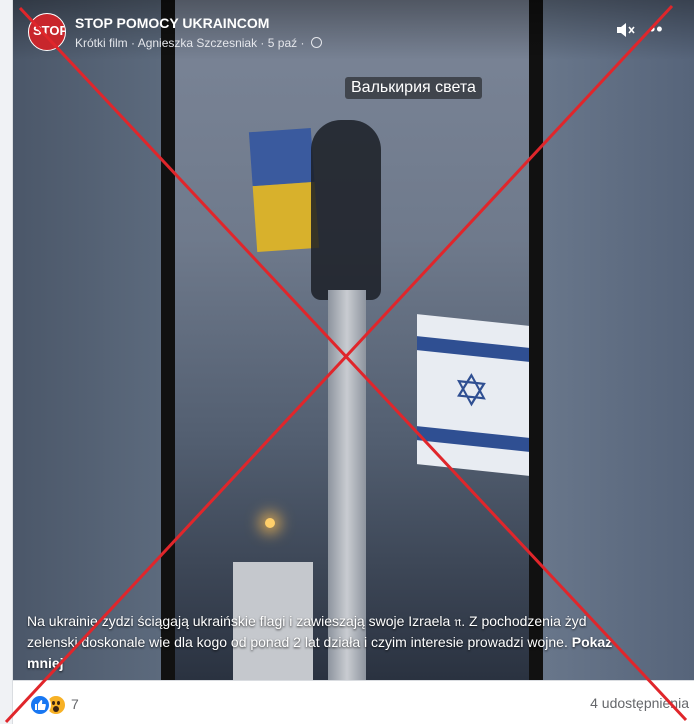 Image resolution: width=694 pixels, height=724 pixels. I want to click on avatar-text: STOP, so click(49, 30).